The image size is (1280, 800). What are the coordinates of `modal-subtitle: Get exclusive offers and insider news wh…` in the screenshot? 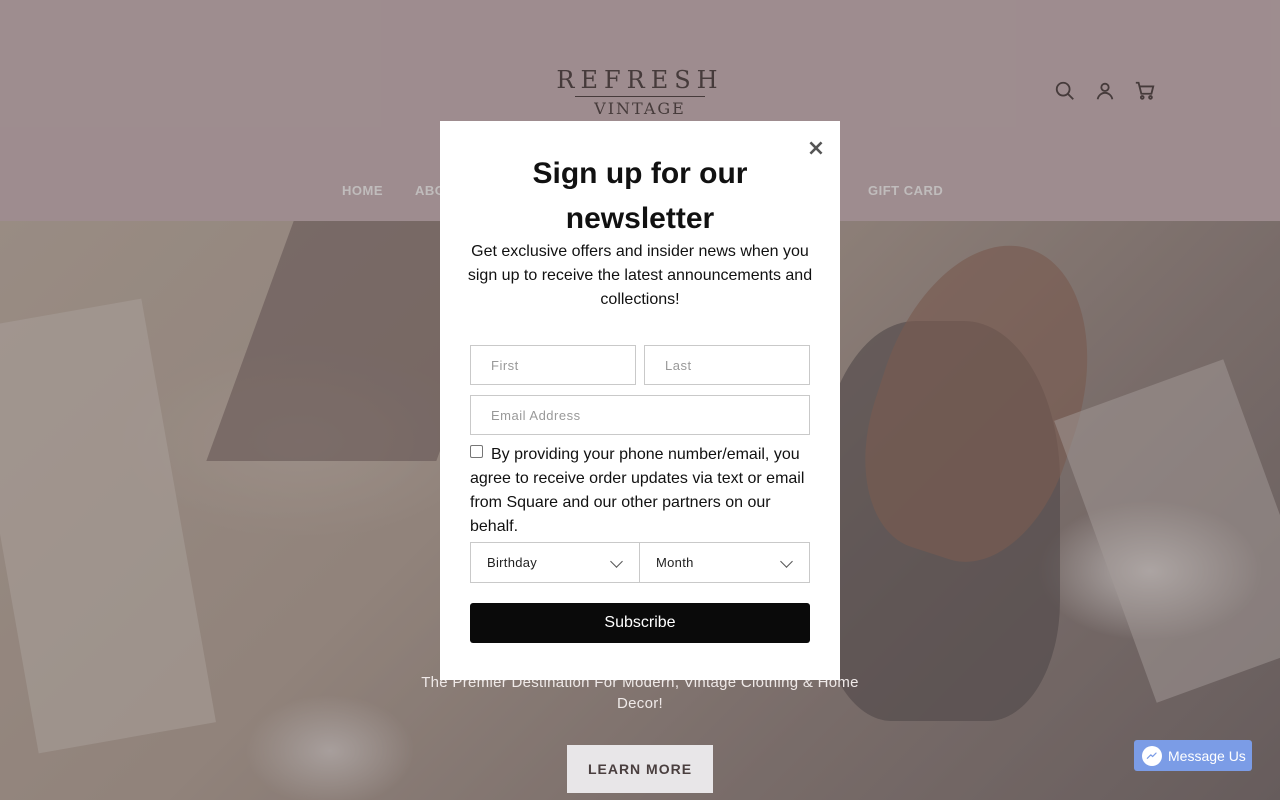 It's located at (640, 275).